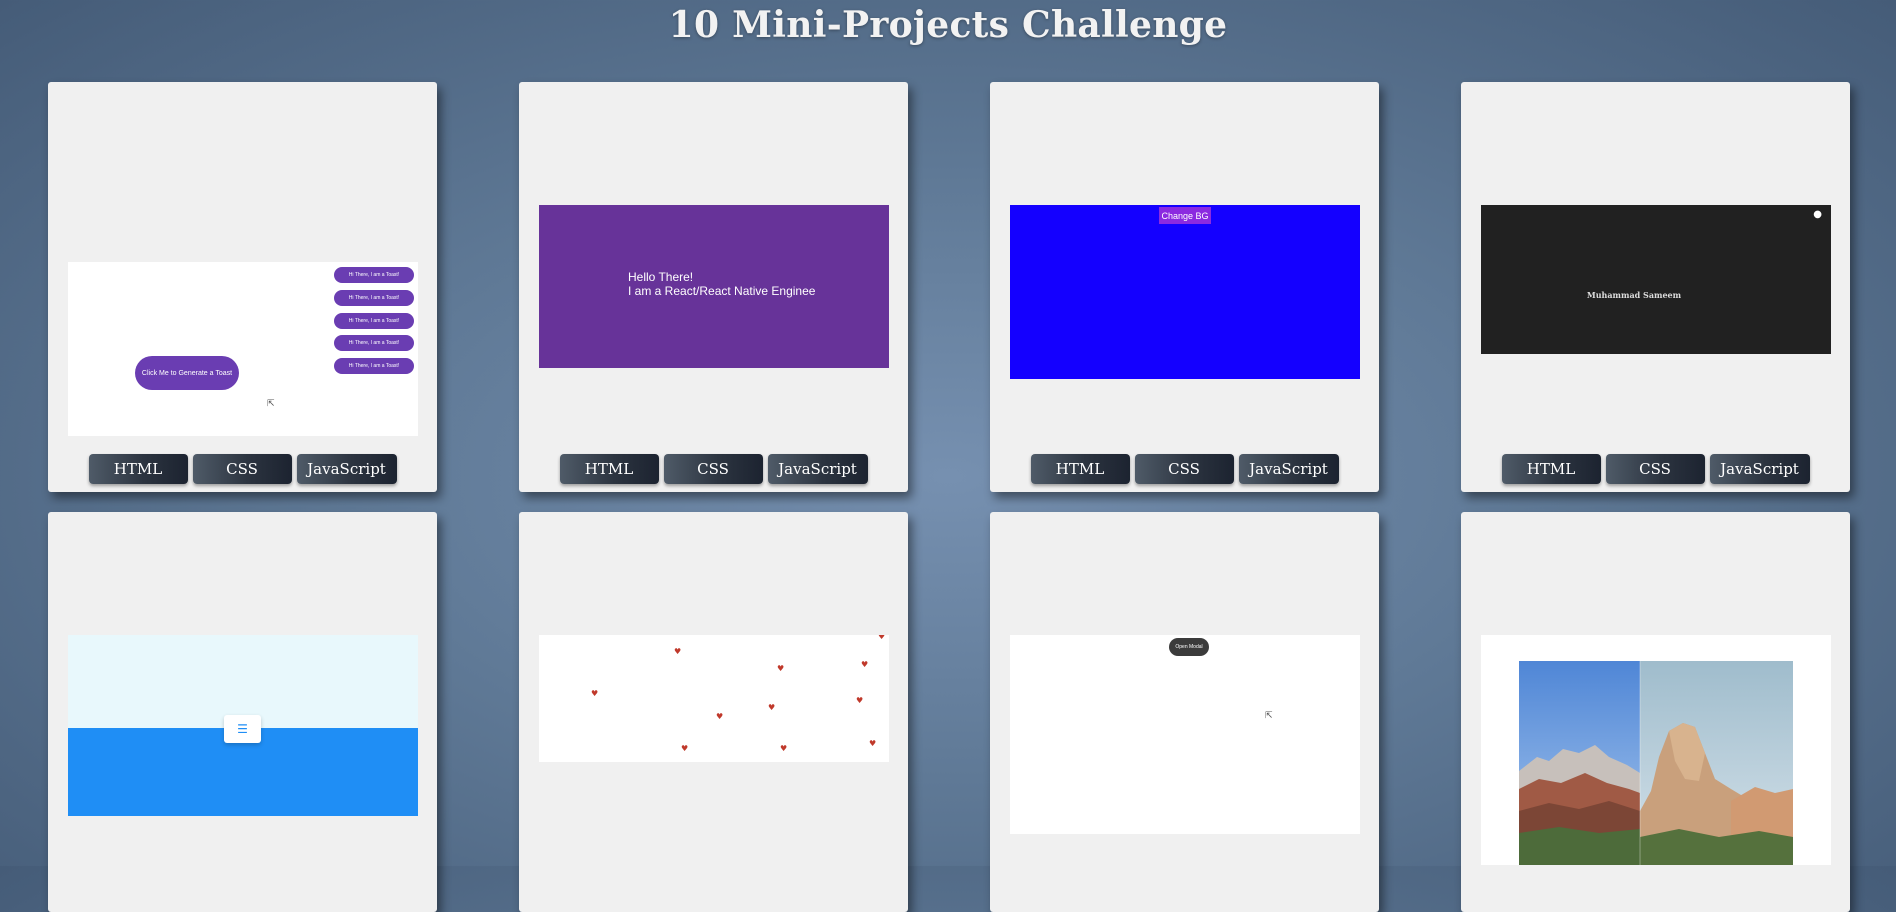 The image size is (1896, 912). Describe the element at coordinates (242, 729) in the screenshot. I see `hamburger-menu-icon: ☰` at that location.